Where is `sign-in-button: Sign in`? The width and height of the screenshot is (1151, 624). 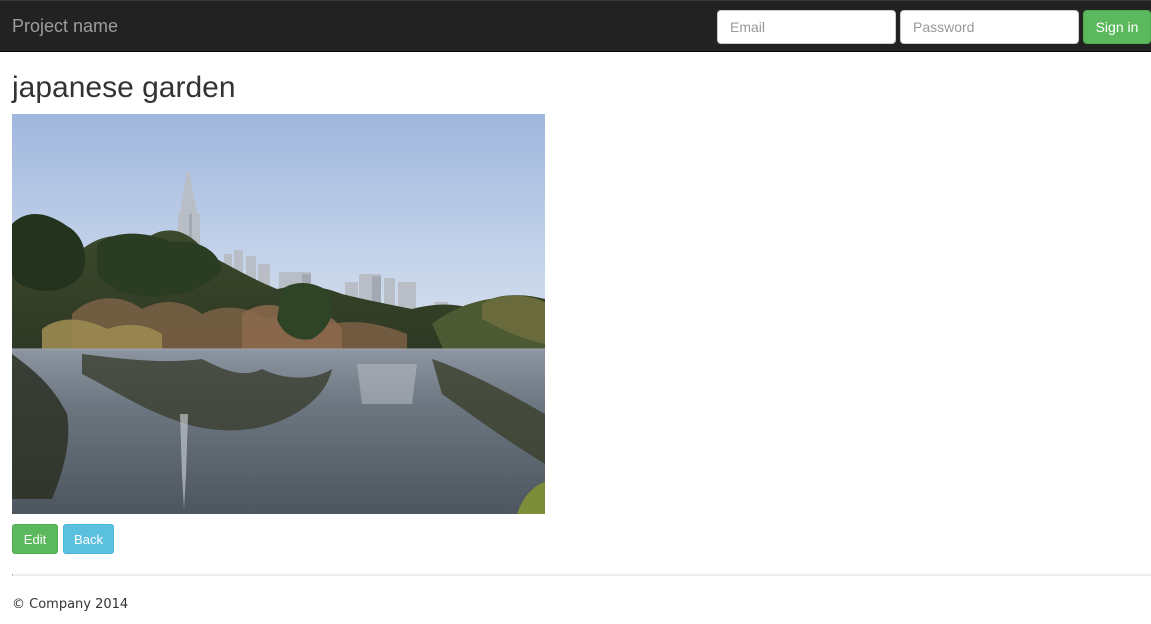 sign-in-button: Sign in is located at coordinates (1117, 27).